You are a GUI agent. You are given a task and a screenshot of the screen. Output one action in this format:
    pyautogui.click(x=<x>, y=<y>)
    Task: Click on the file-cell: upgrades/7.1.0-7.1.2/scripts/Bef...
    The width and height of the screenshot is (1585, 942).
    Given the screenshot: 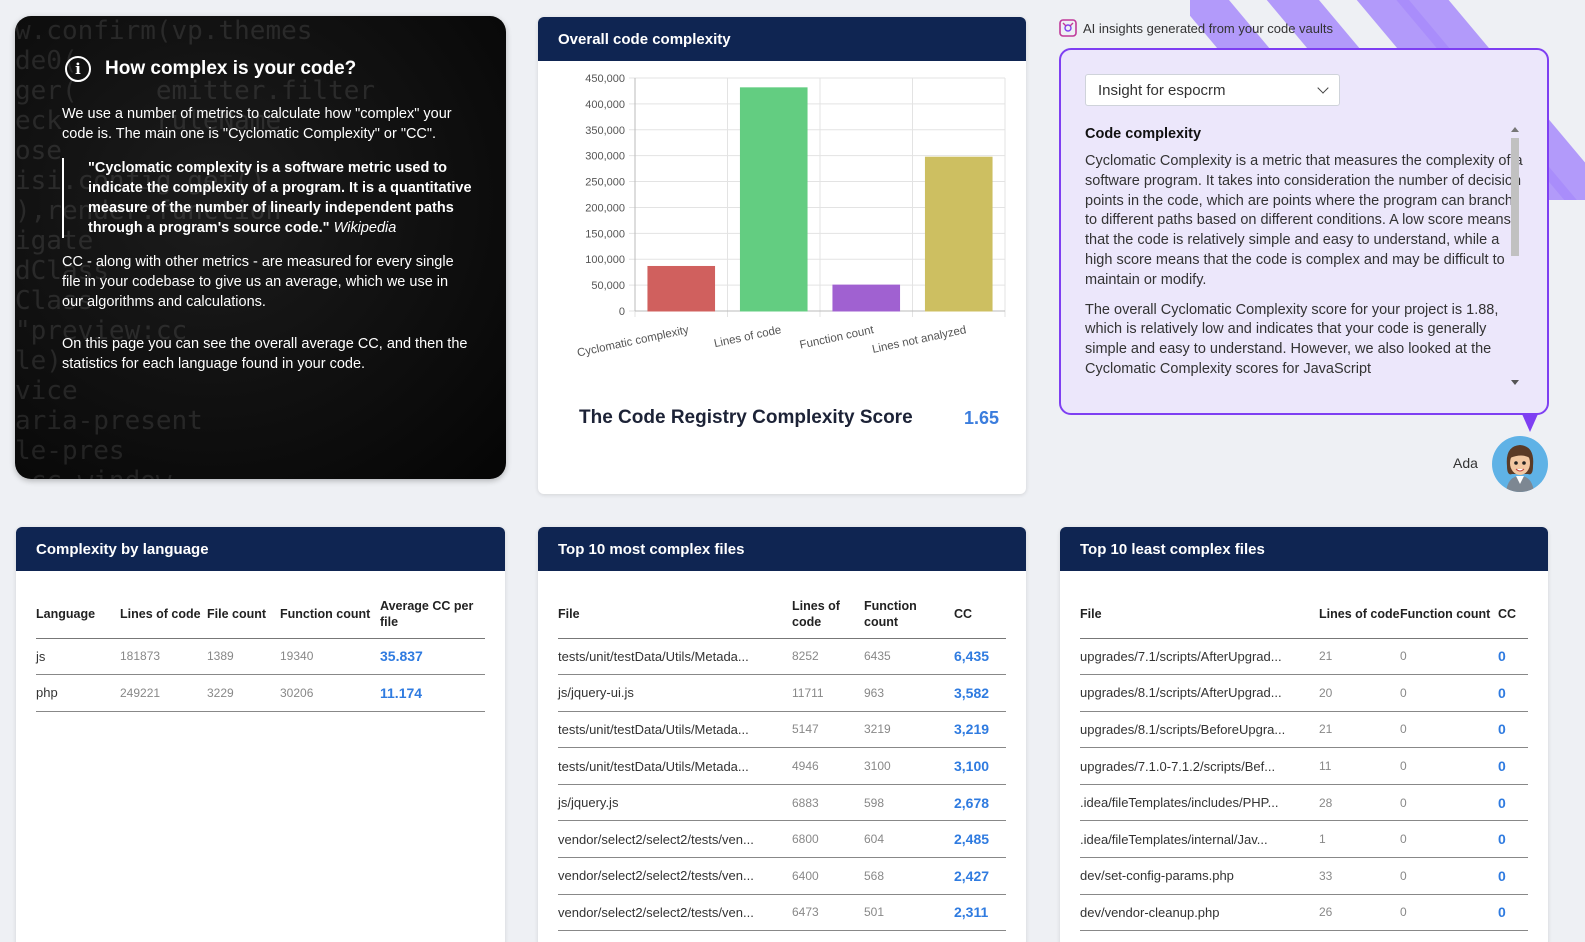 What is the action you would take?
    pyautogui.click(x=1199, y=766)
    